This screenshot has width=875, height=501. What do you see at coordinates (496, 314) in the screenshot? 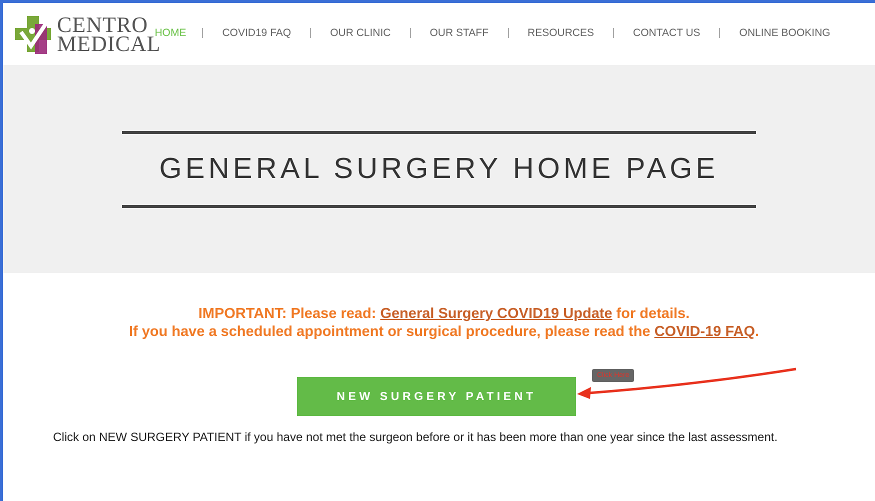
I see `notice-link: General Surgery COVID19 Update` at bounding box center [496, 314].